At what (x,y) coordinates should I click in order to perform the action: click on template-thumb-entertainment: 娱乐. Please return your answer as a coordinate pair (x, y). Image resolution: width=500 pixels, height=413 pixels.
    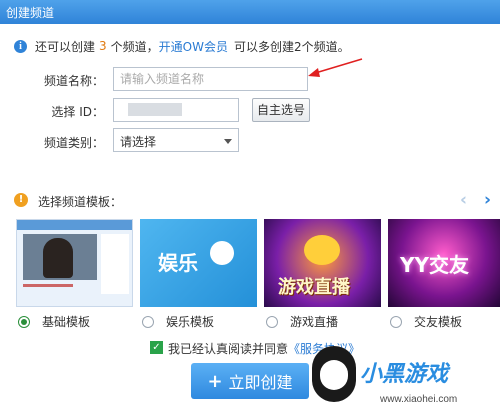
    Looking at the image, I should click on (198, 263).